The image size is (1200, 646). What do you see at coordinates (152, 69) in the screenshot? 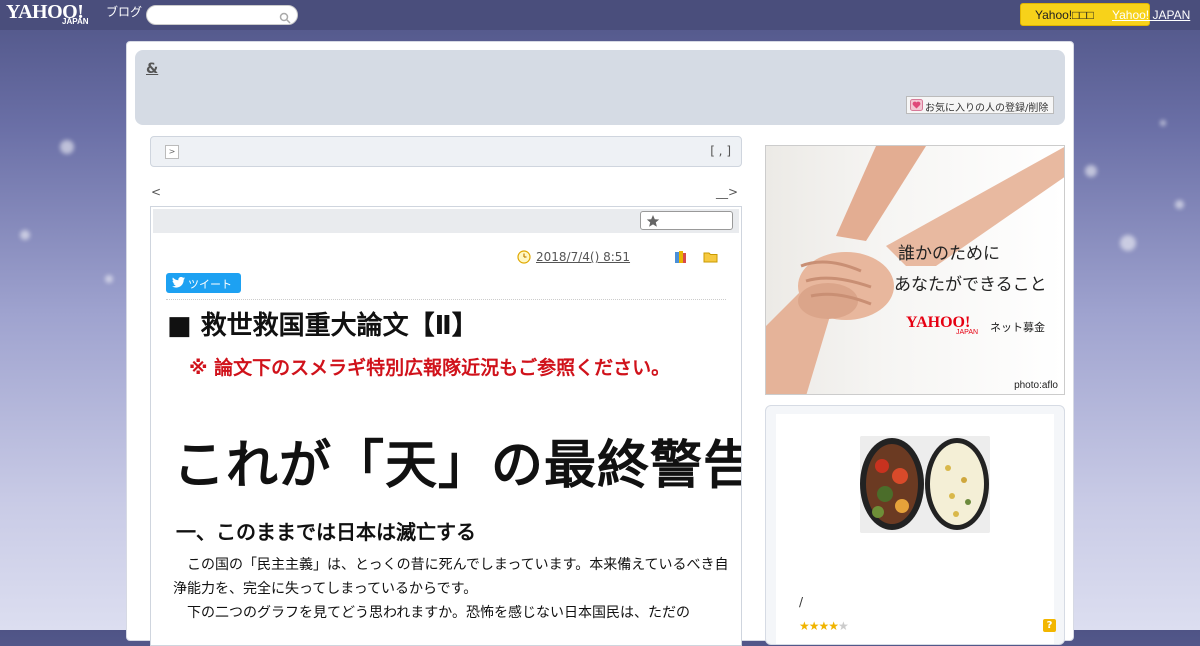
I see `blog-title: &` at bounding box center [152, 69].